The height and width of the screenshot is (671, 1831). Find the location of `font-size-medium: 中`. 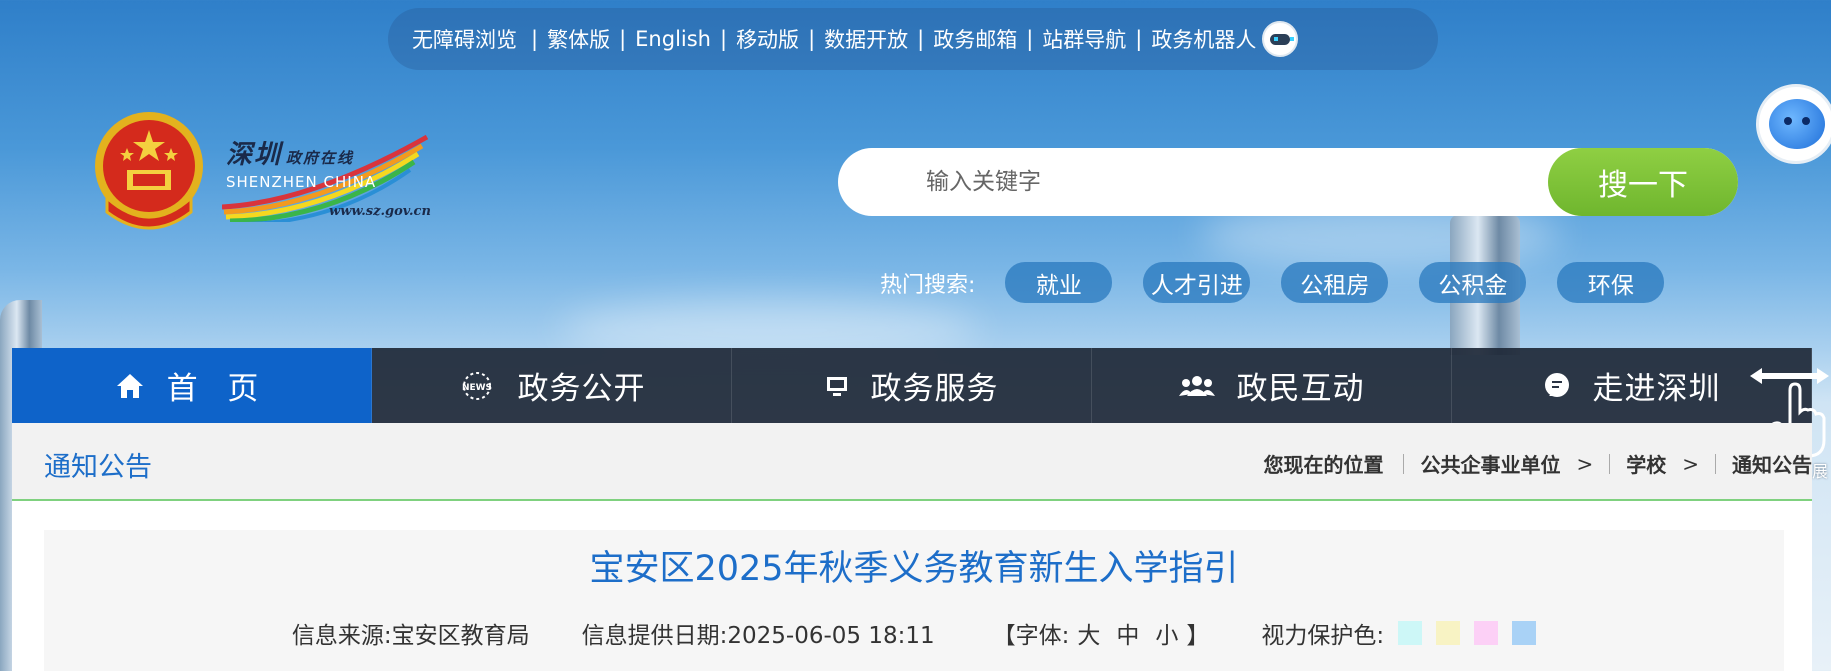

font-size-medium: 中 is located at coordinates (1127, 633).